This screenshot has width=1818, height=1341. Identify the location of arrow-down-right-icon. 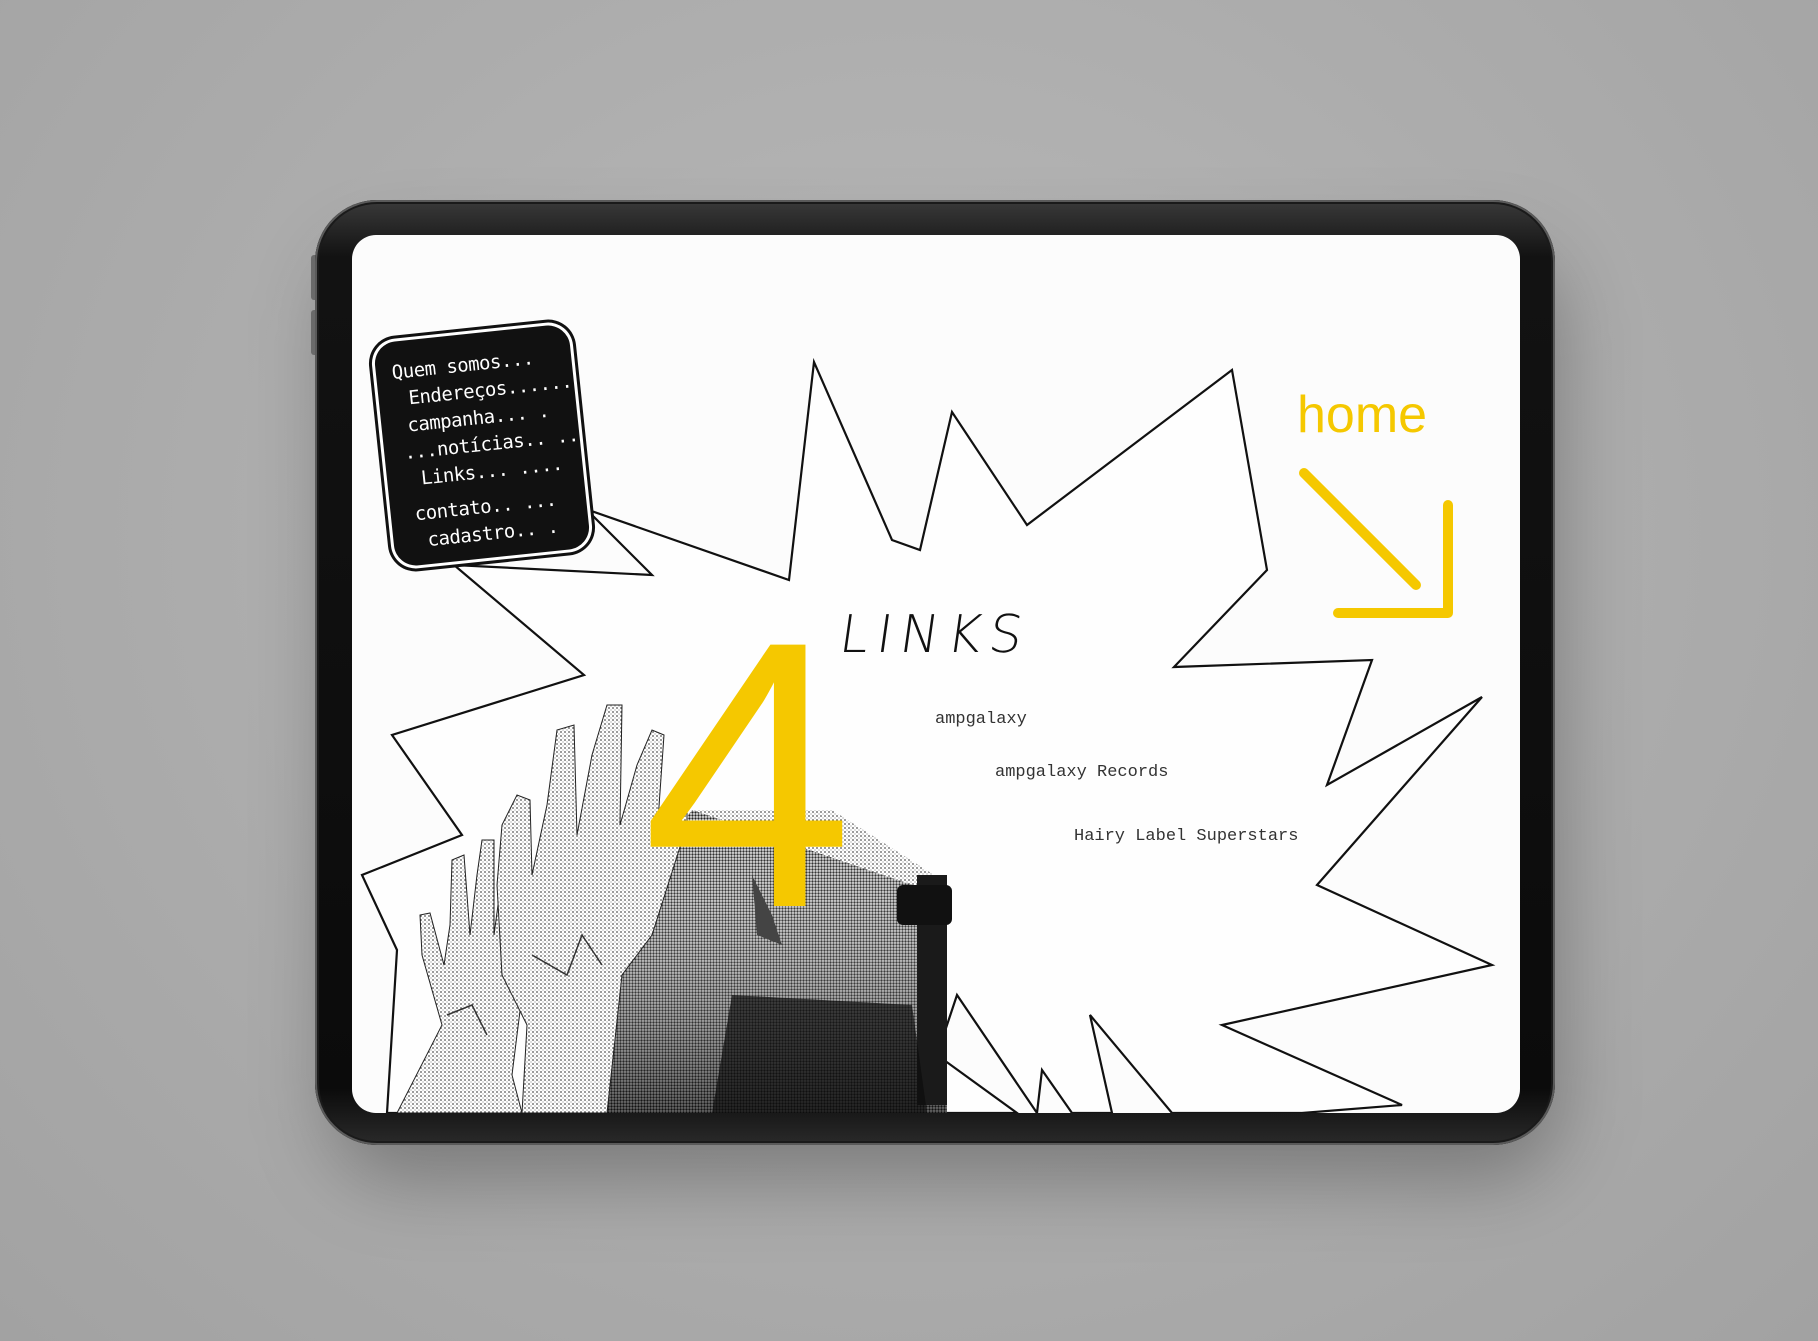
(1376, 543).